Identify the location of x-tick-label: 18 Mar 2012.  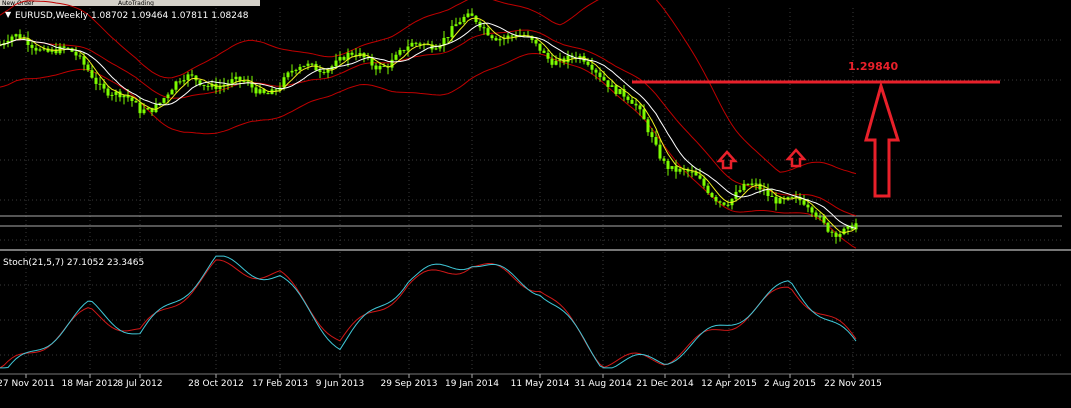
(89, 384).